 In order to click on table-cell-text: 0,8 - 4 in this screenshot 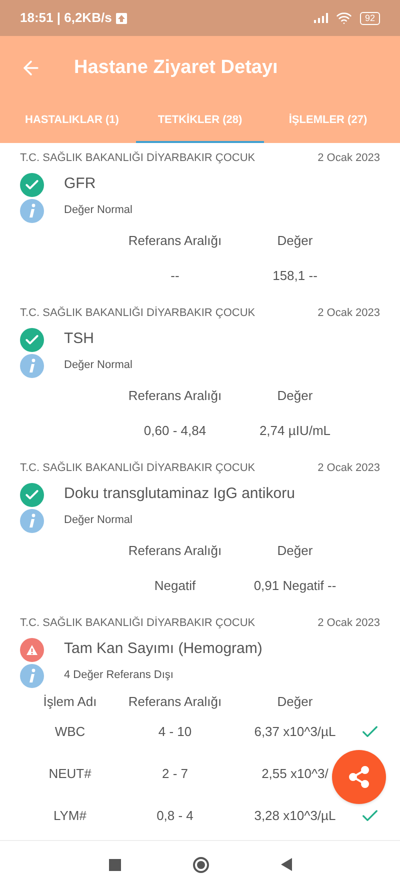, I will do `click(175, 816)`.